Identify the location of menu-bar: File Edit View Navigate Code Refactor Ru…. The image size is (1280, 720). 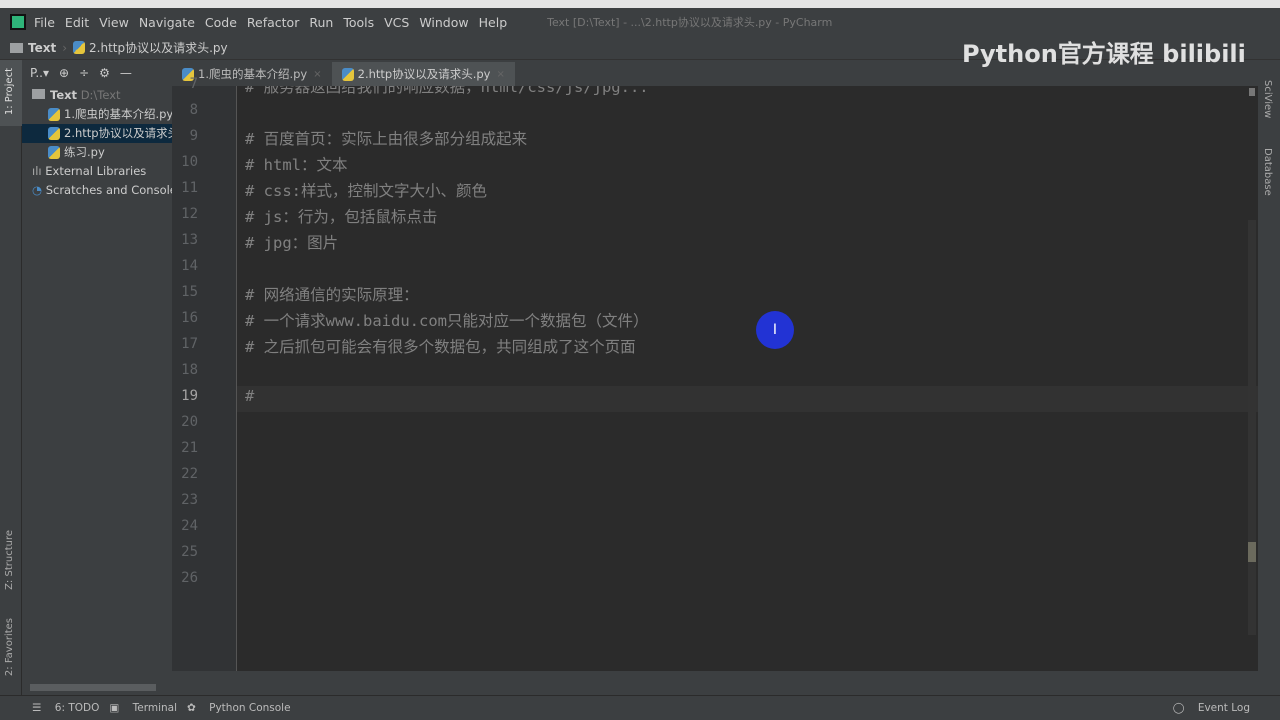
(640, 22).